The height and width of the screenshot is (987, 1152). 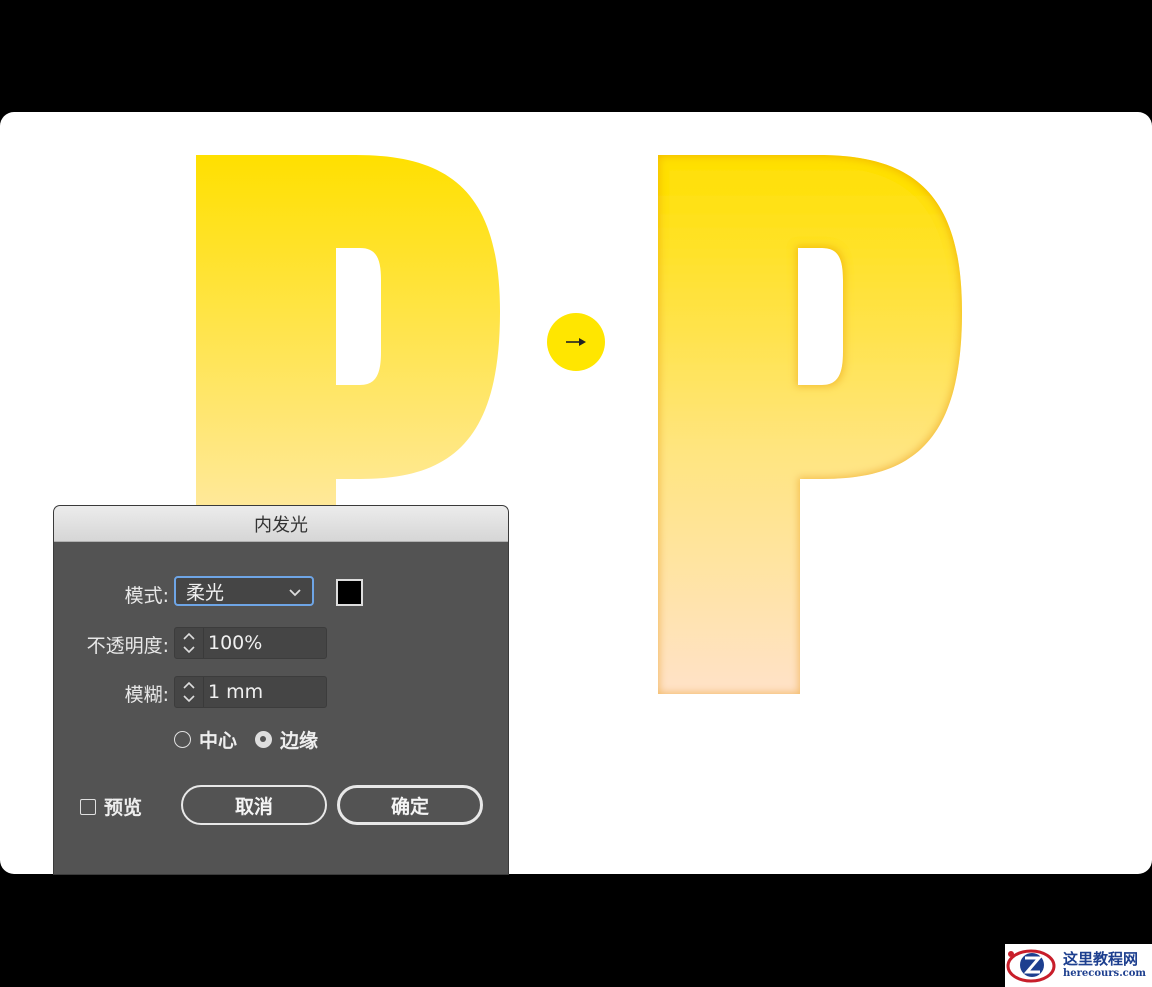 I want to click on site-logo-icon, so click(x=1031, y=966).